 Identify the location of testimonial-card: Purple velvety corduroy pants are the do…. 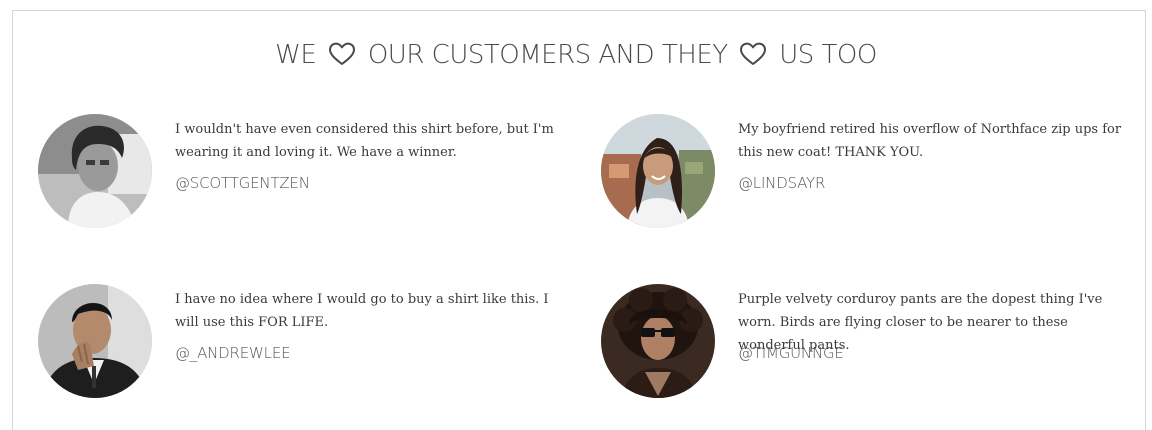
(861, 344).